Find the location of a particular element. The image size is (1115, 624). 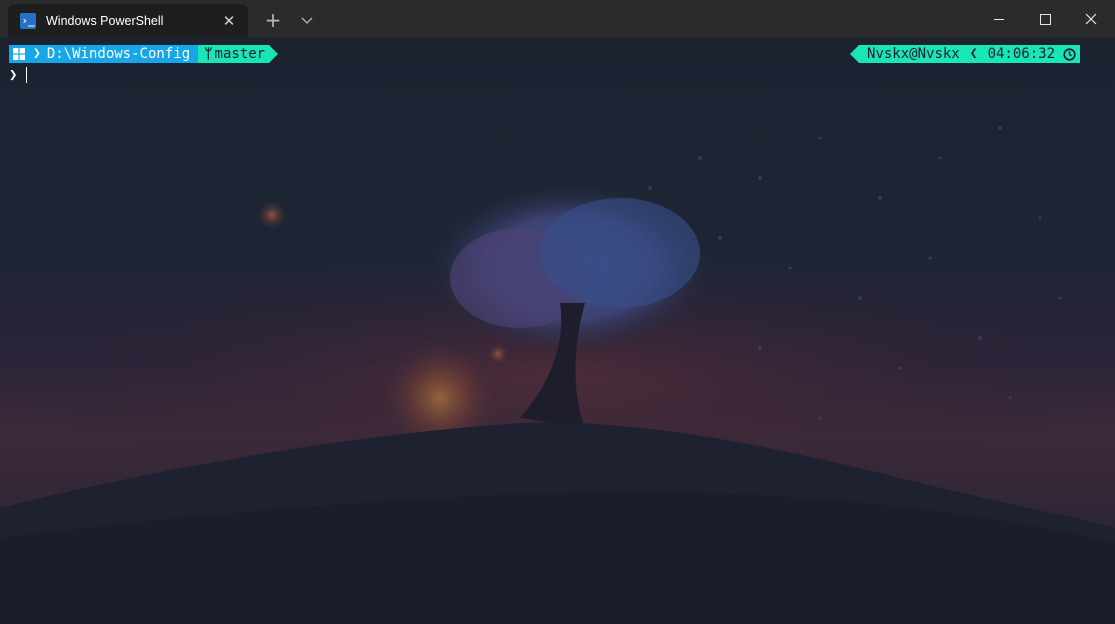

minimize-button is located at coordinates (999, 19).